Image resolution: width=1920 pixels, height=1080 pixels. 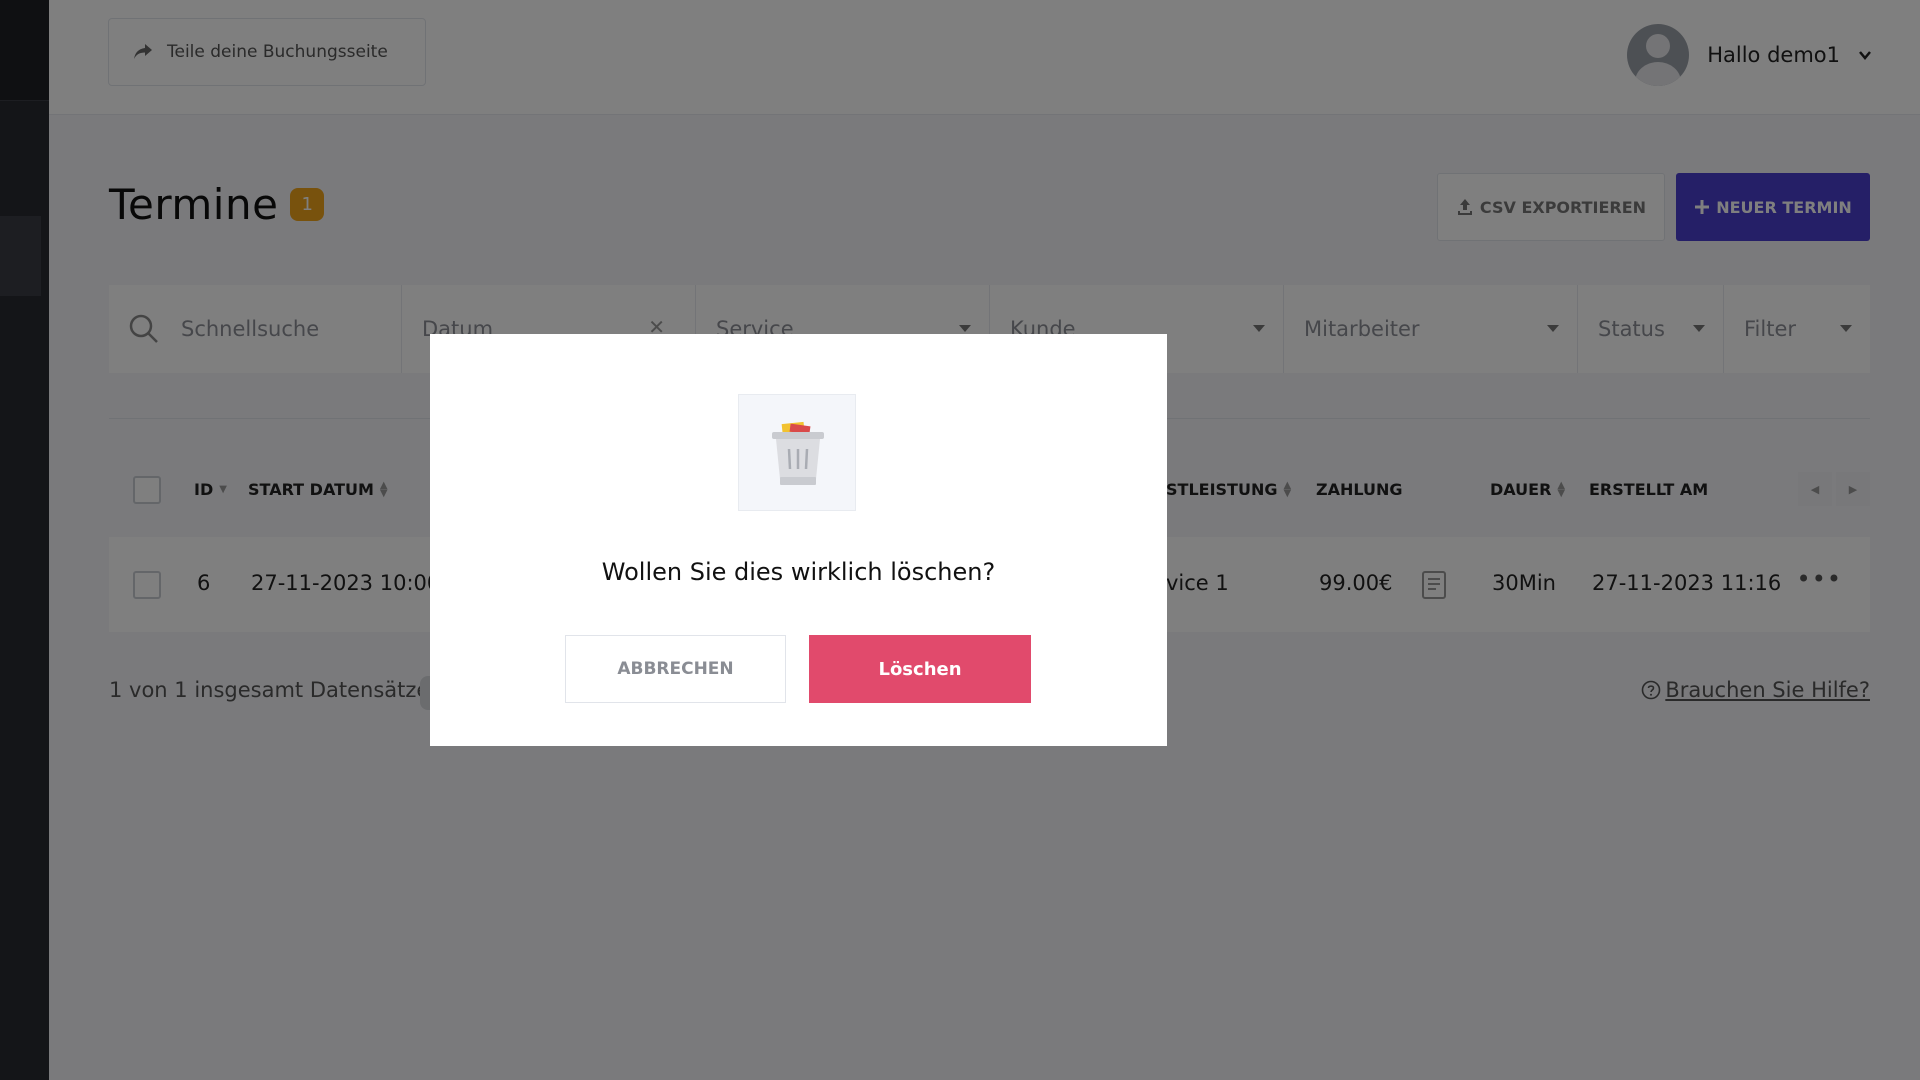 I want to click on cancel-button: ABBRECHEN, so click(x=675, y=669).